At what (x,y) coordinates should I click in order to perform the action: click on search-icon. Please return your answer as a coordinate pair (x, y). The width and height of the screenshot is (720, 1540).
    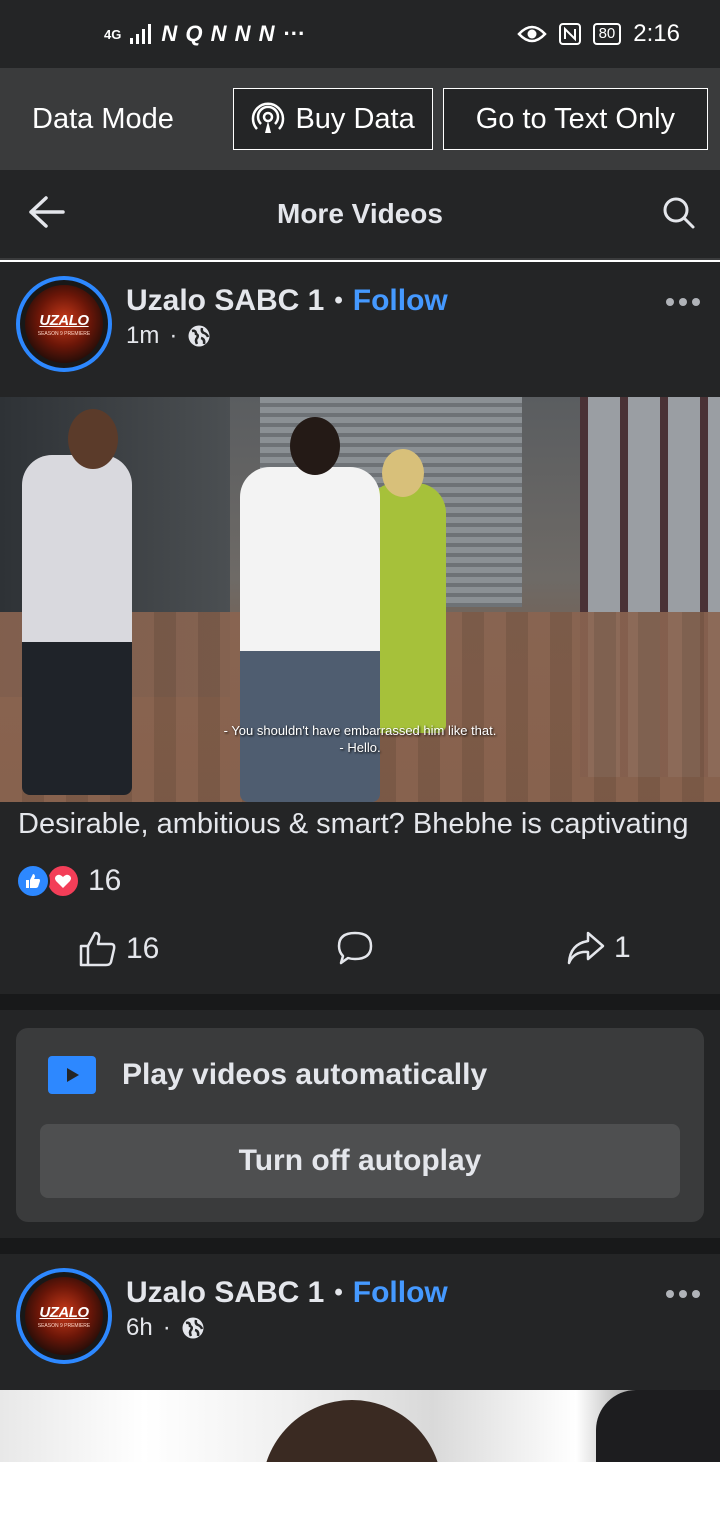
    Looking at the image, I should click on (679, 213).